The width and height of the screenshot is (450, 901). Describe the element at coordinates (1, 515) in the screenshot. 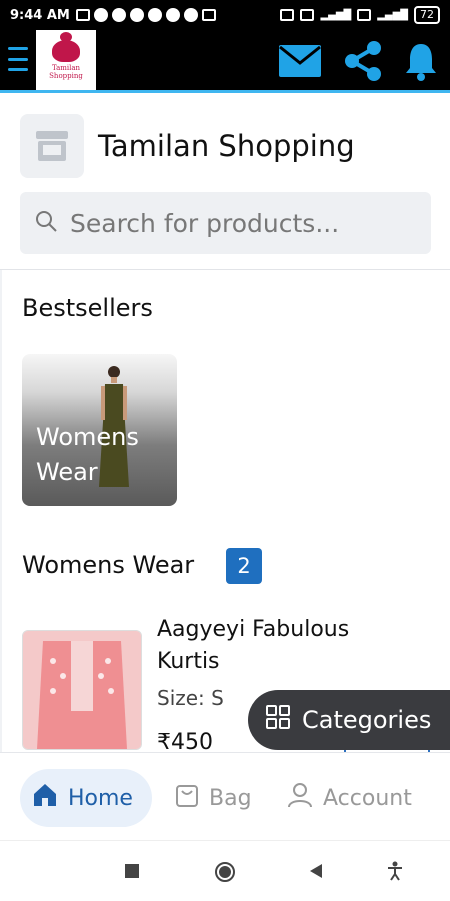

I see `content-edge` at that location.